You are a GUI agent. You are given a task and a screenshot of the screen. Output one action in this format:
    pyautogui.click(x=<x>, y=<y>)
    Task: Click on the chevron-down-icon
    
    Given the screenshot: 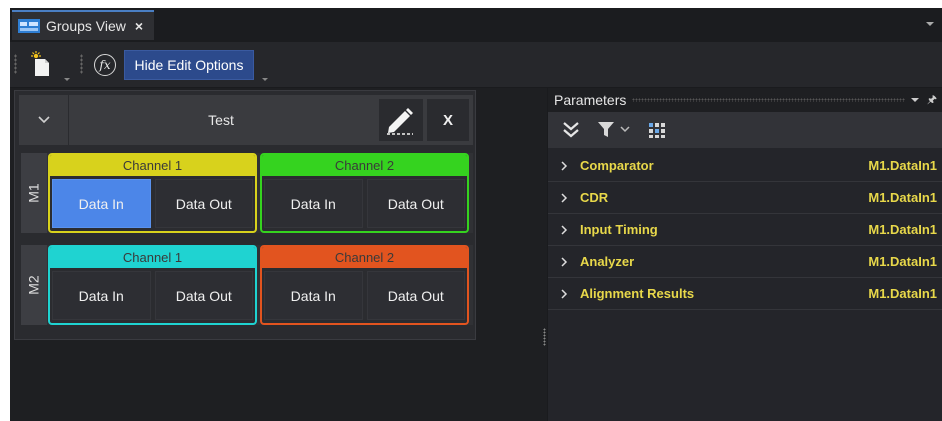 What is the action you would take?
    pyautogui.click(x=43, y=120)
    